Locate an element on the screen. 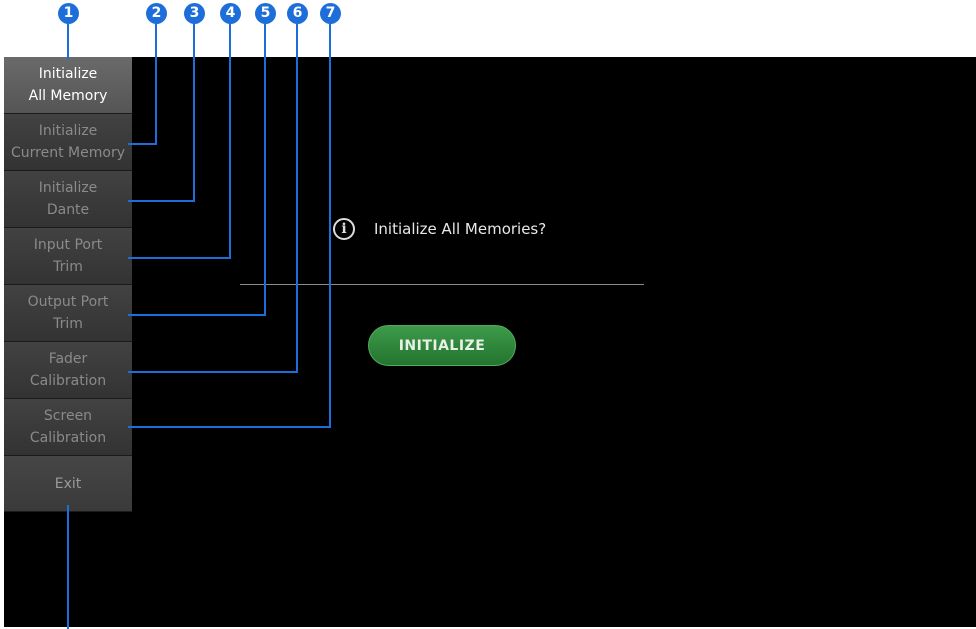  callout-3: 3 is located at coordinates (194, 13).